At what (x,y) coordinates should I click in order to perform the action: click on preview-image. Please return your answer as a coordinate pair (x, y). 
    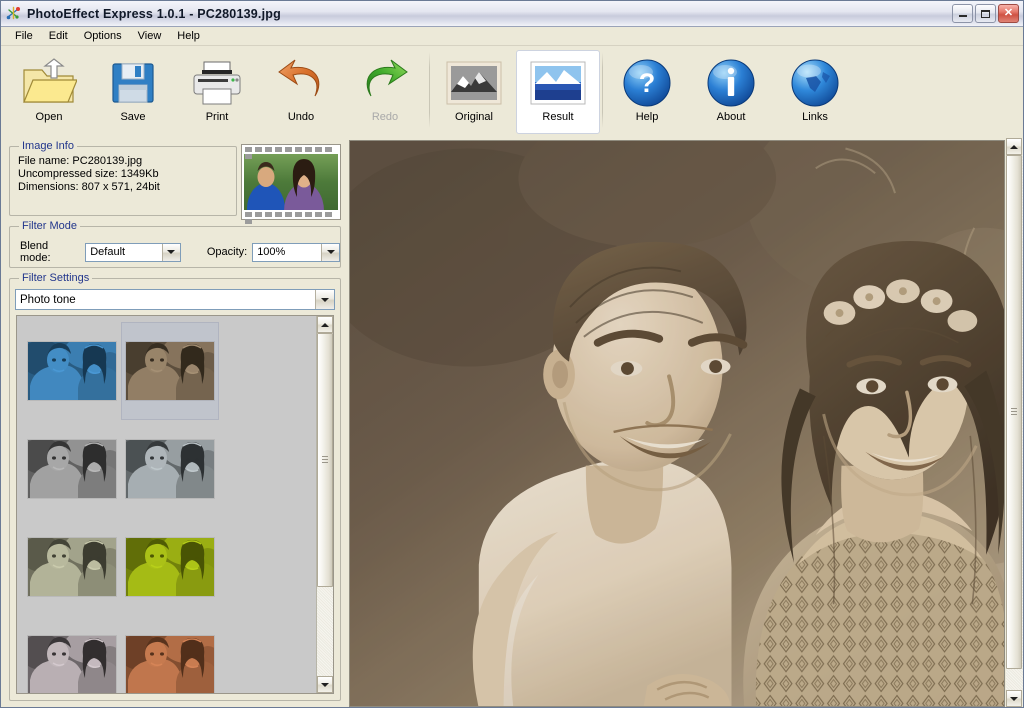
    Looking at the image, I should click on (291, 182).